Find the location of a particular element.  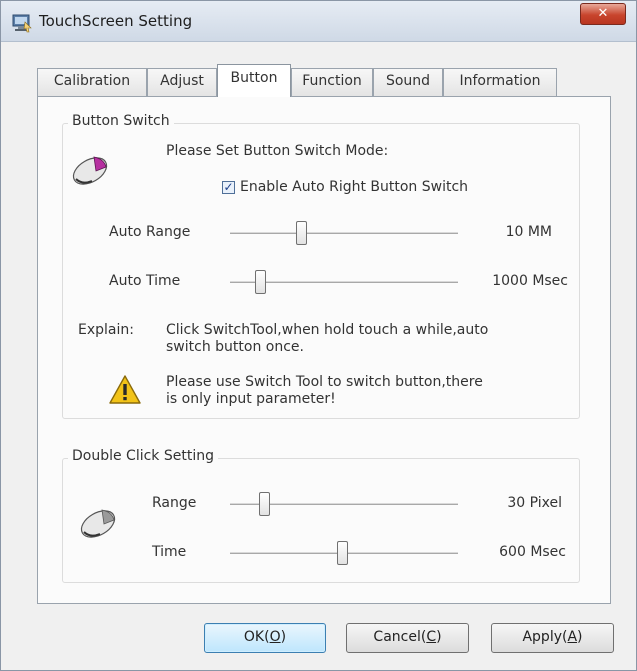

tab-calibration: Calibration is located at coordinates (92, 82).